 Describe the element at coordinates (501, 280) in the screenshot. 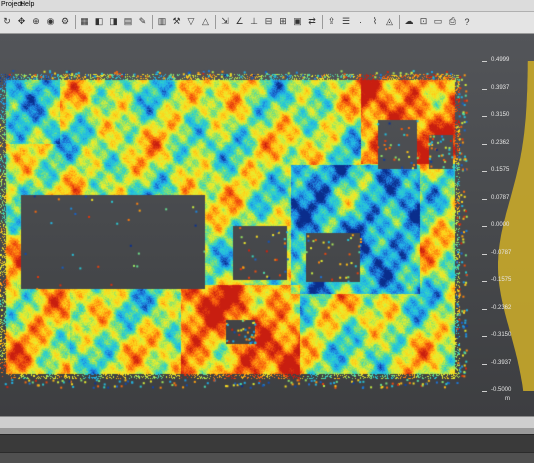

I see `scale-tick-label: -0.1575` at that location.